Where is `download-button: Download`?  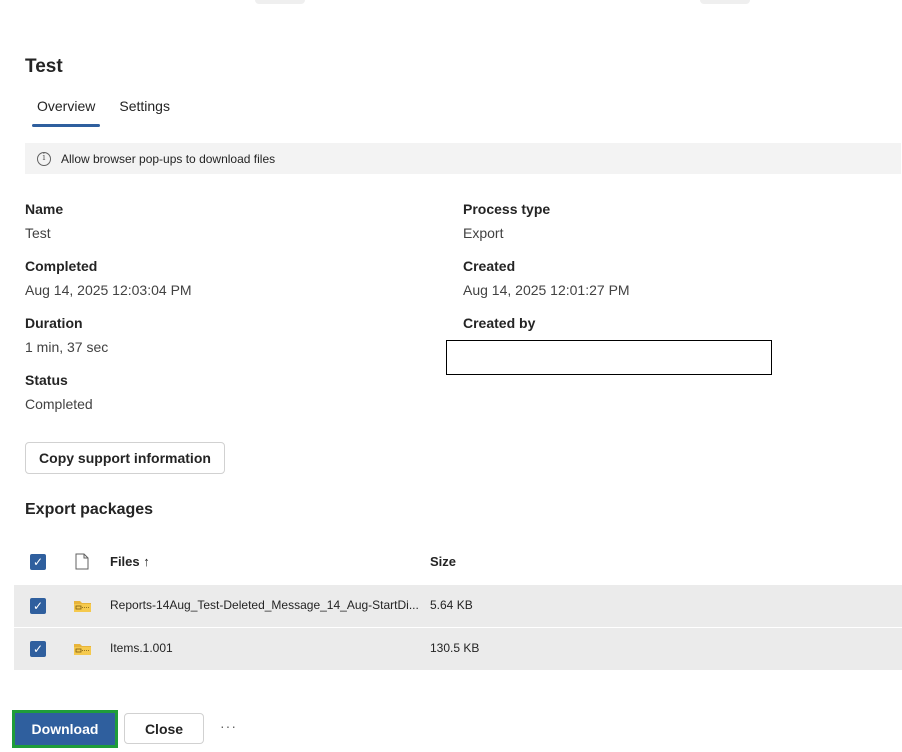 download-button: Download is located at coordinates (65, 729).